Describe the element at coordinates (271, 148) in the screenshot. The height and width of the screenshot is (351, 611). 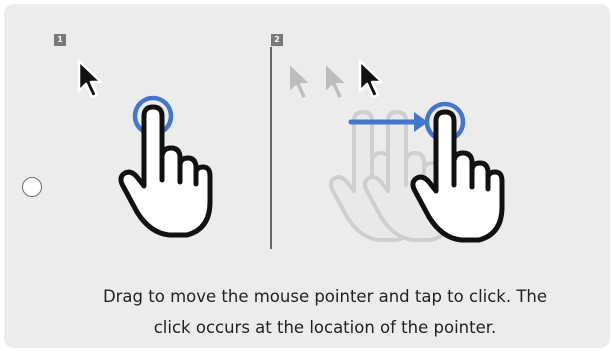
I see `step-divider` at that location.